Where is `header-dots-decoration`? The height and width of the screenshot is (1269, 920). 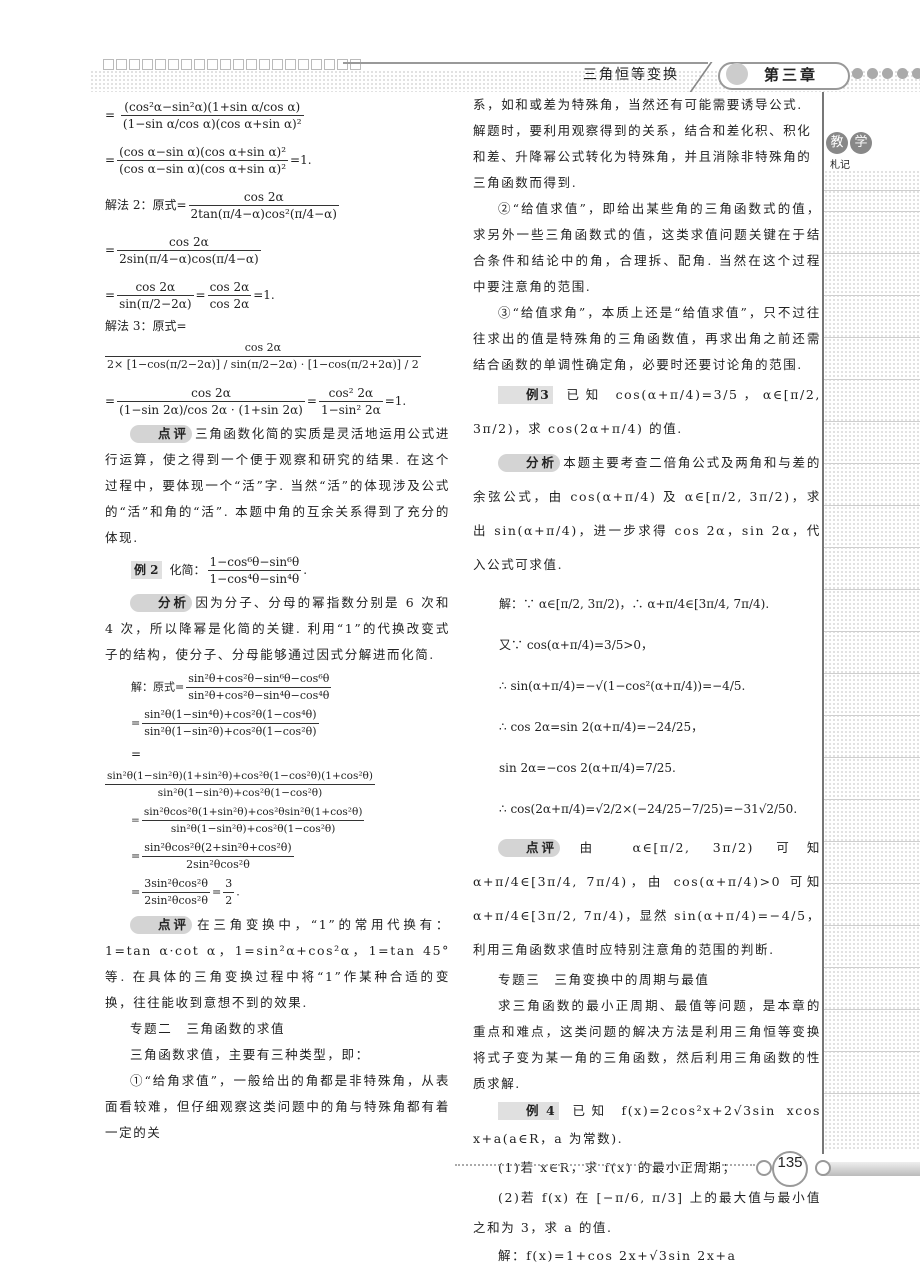
header-dots-decoration is located at coordinates (886, 73).